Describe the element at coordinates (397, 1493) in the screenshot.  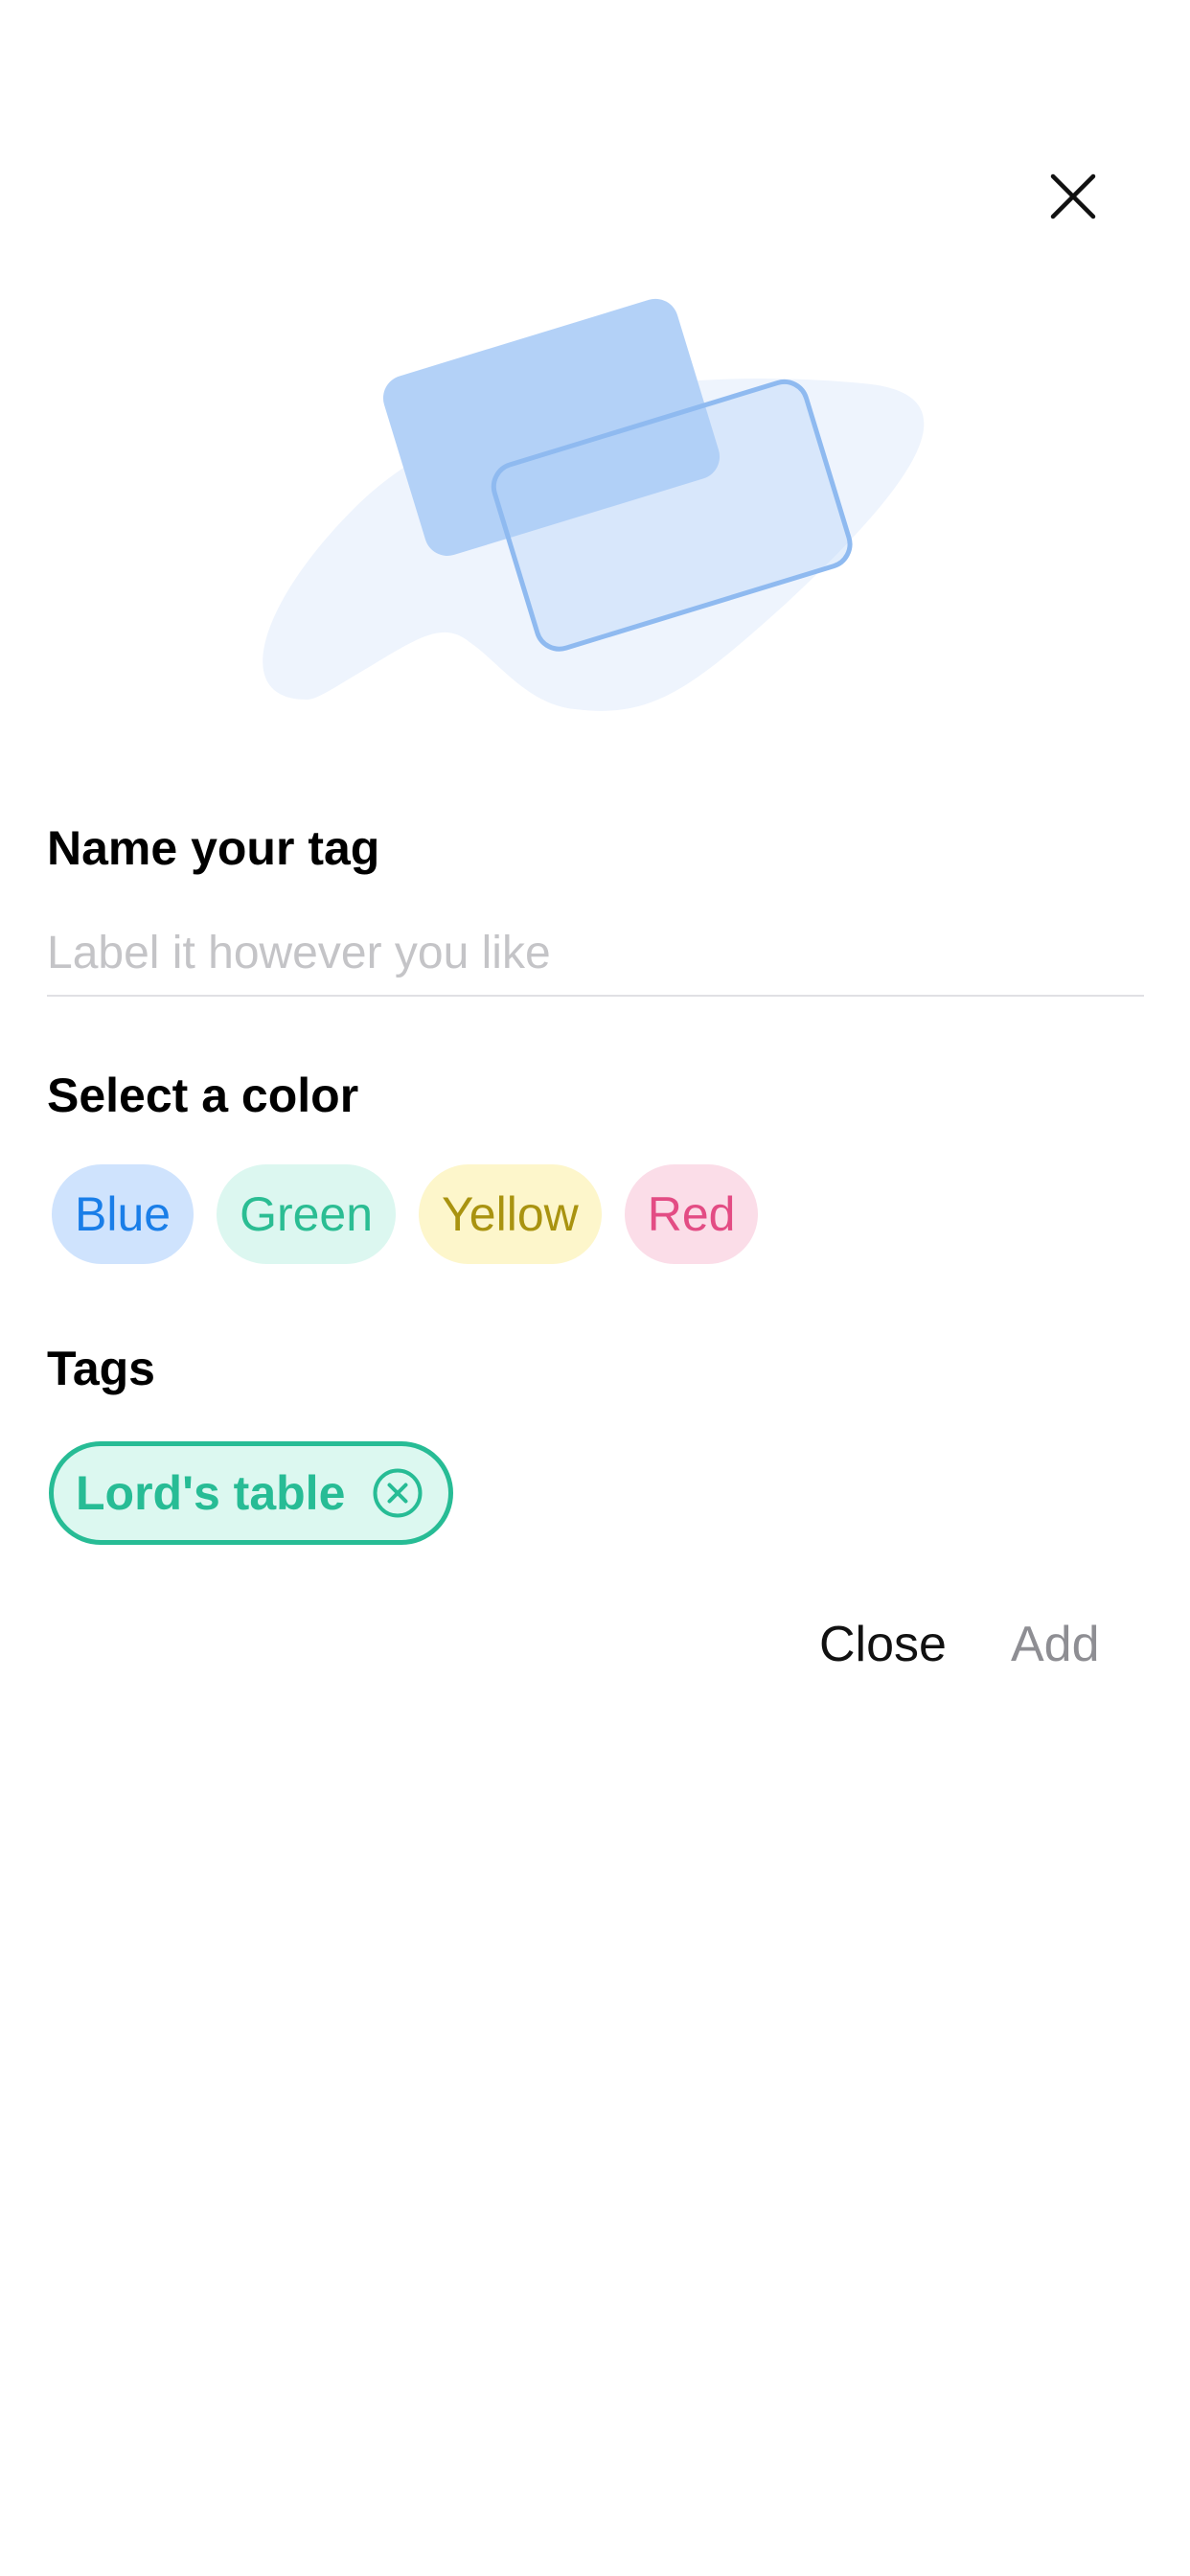
I see `remove-circle-x-icon` at that location.